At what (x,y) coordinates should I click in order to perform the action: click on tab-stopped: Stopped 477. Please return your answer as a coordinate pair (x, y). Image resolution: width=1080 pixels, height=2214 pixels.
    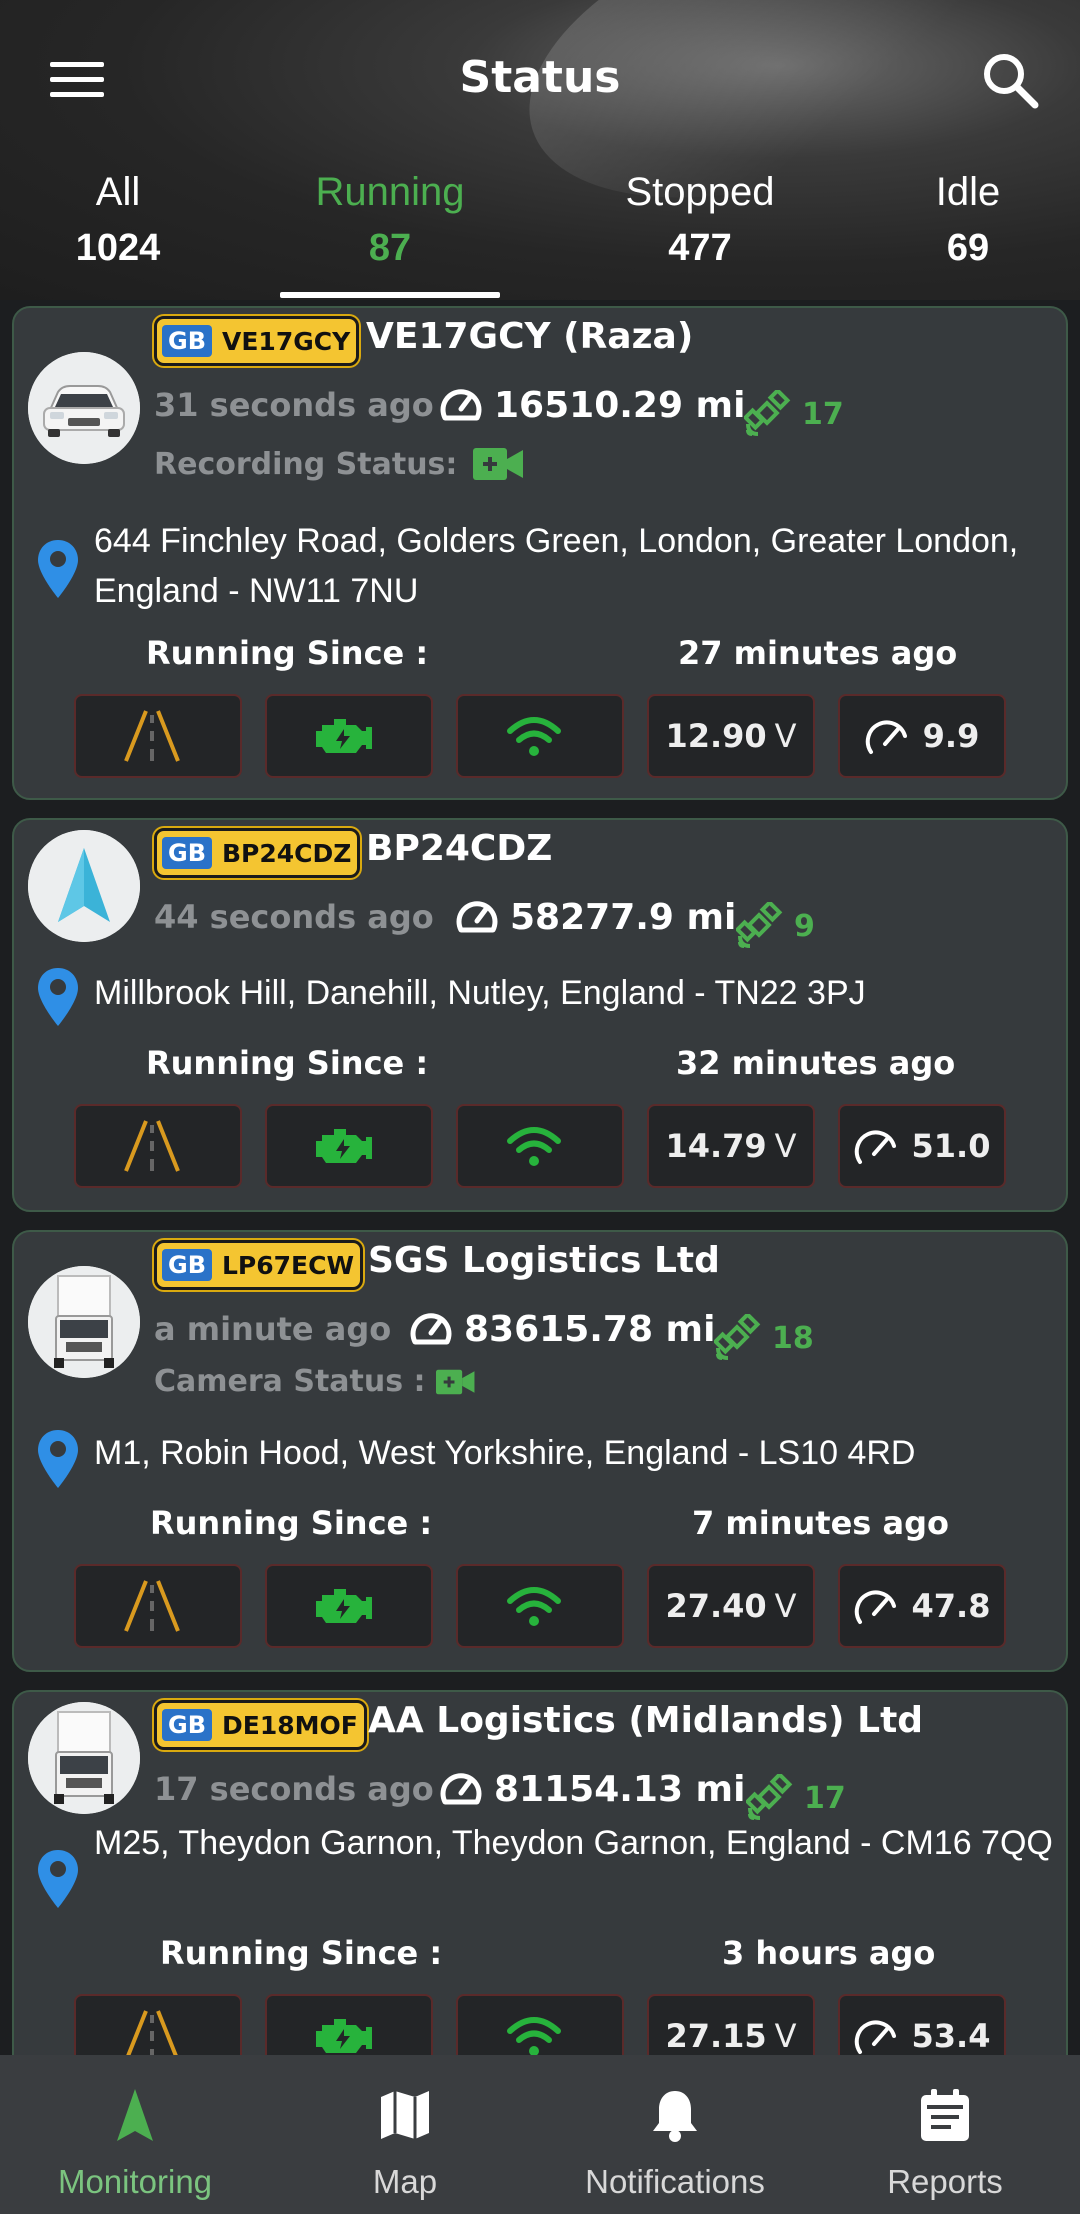
    Looking at the image, I should click on (700, 220).